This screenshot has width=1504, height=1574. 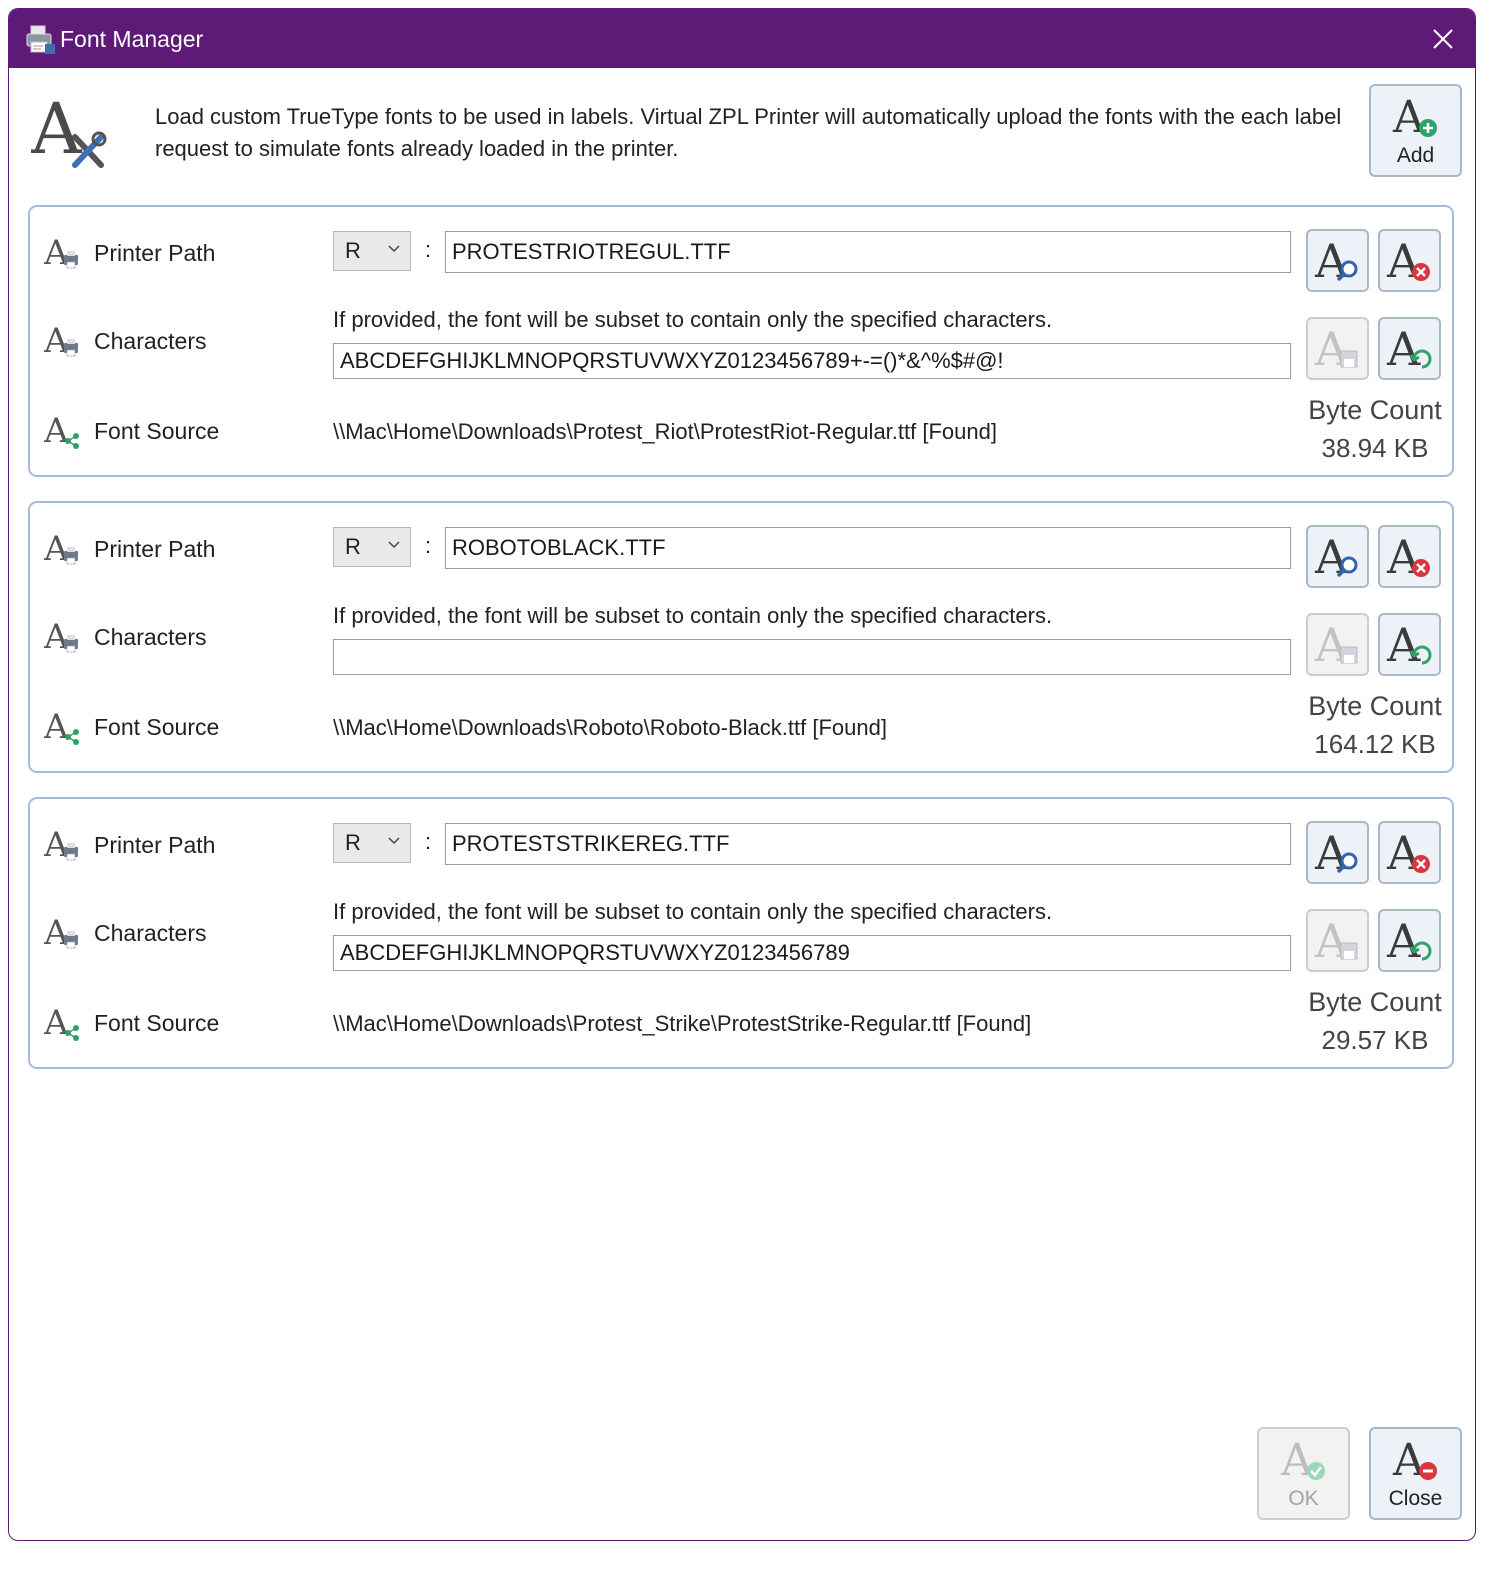 I want to click on font-remove-icon: A, so click(x=1414, y=1460).